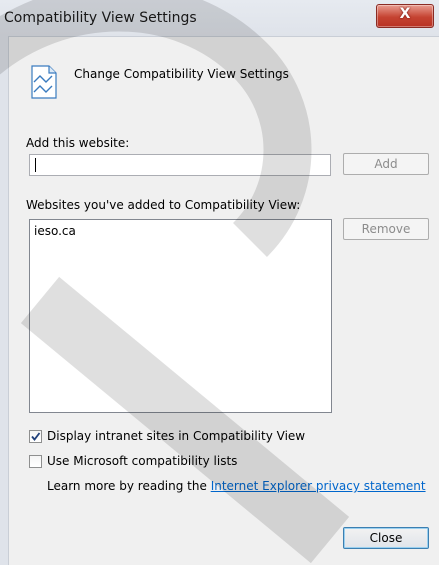 This screenshot has width=439, height=565. What do you see at coordinates (55, 231) in the screenshot?
I see `list-item: ieso.ca` at bounding box center [55, 231].